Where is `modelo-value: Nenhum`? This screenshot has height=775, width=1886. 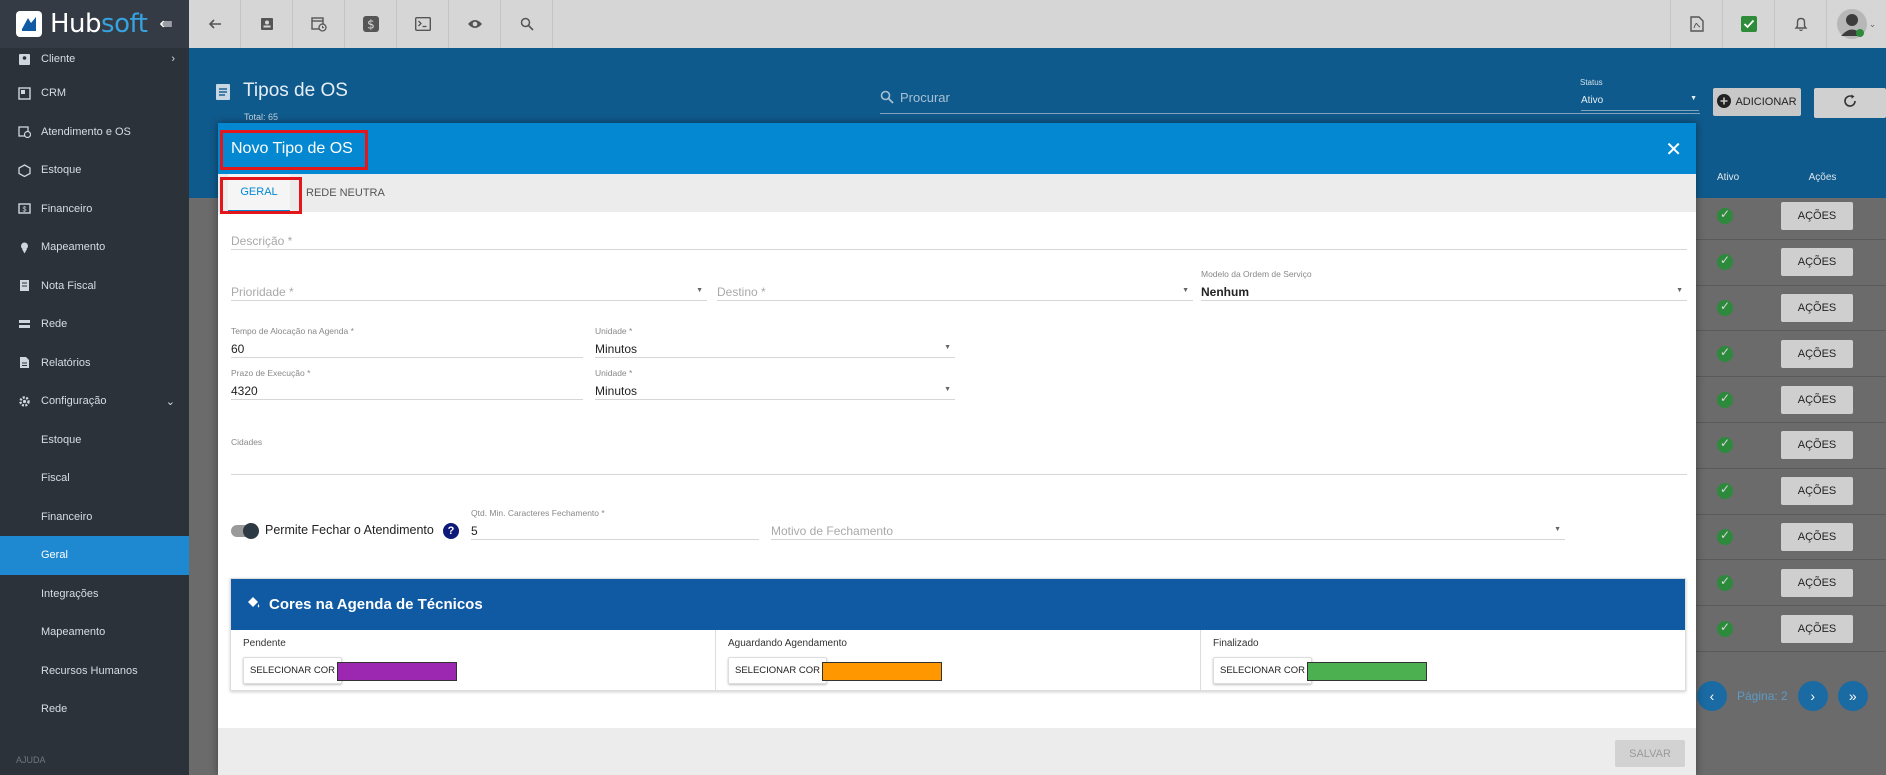
modelo-value: Nenhum is located at coordinates (1225, 292).